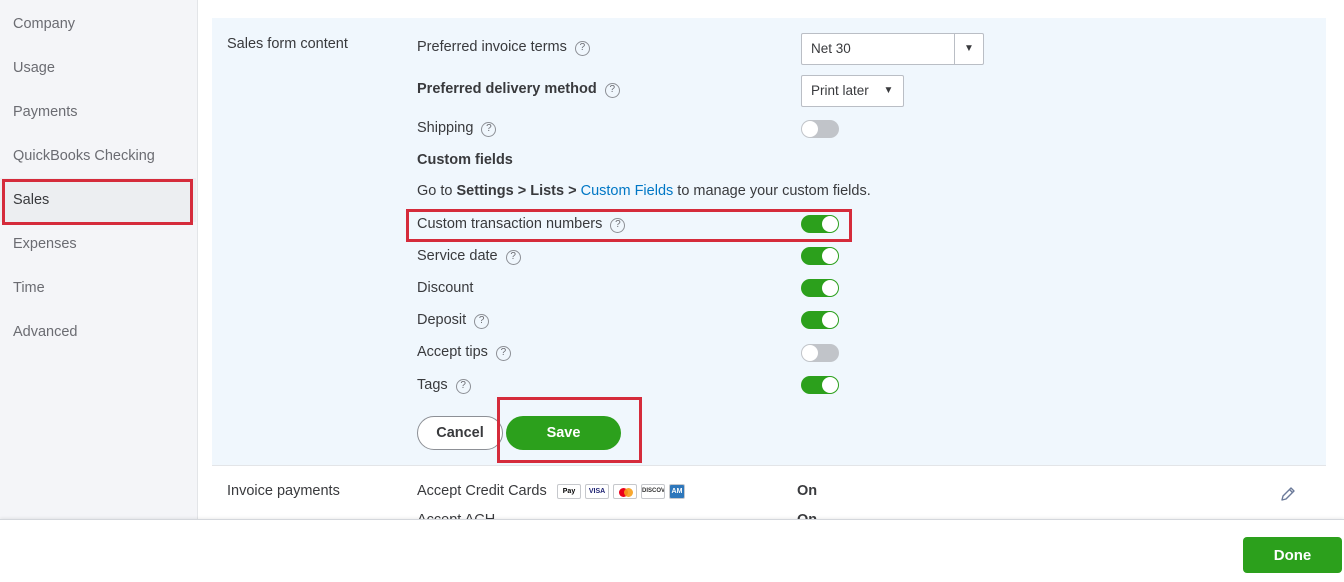 The image size is (1344, 582). Describe the element at coordinates (677, 491) in the screenshot. I see `amex-icon: AM` at that location.